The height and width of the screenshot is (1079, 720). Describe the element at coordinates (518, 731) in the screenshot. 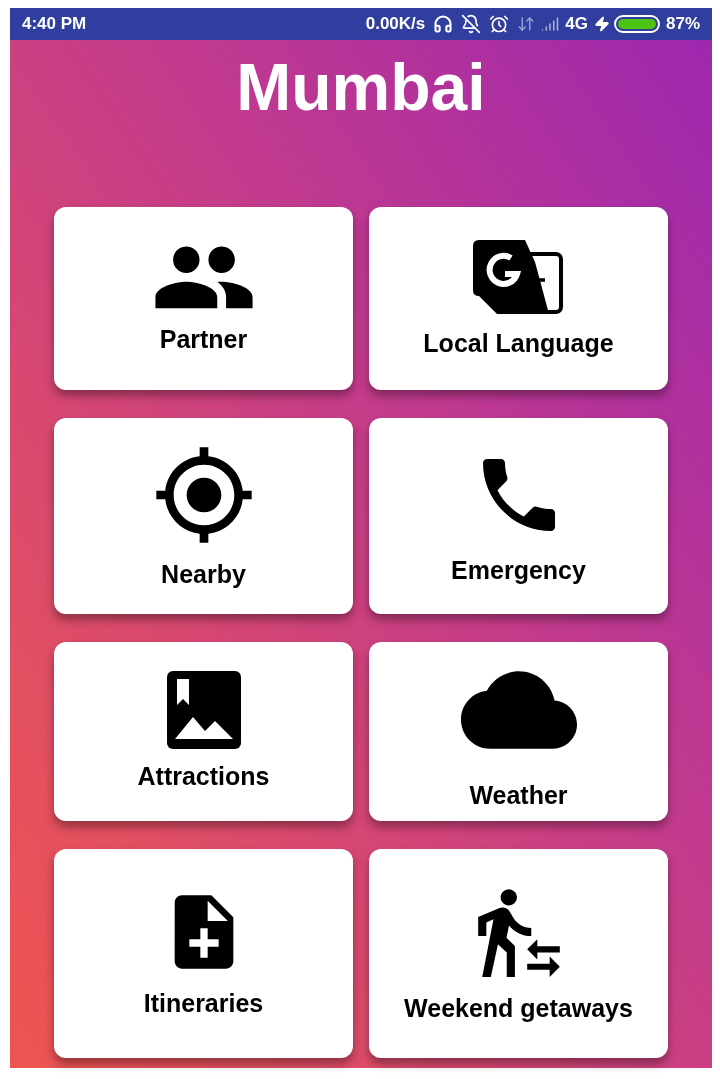

I see `category-tile: Weather` at that location.